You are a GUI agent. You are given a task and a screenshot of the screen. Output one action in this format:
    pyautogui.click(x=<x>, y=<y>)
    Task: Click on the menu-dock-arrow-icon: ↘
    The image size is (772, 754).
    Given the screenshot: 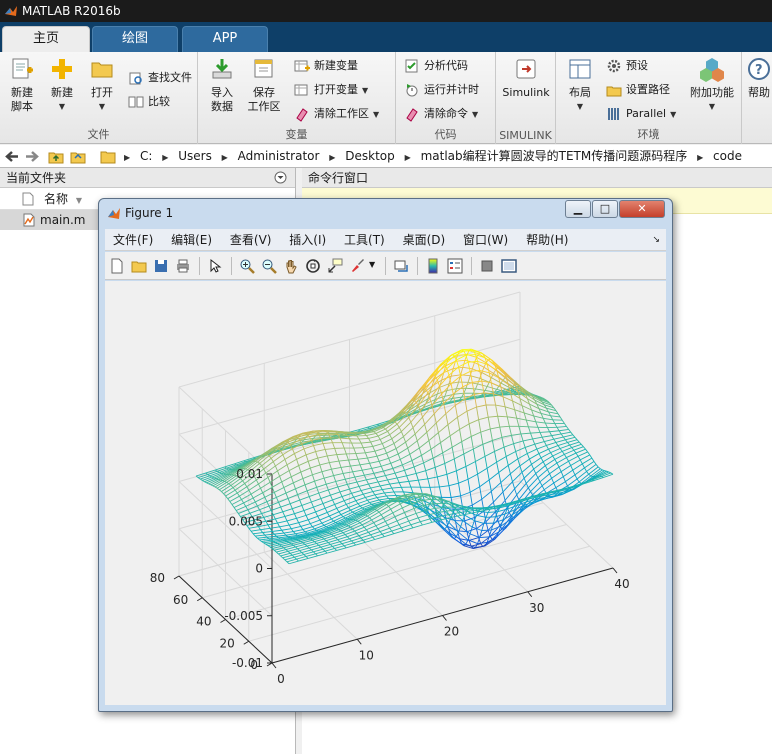 What is the action you would take?
    pyautogui.click(x=656, y=240)
    